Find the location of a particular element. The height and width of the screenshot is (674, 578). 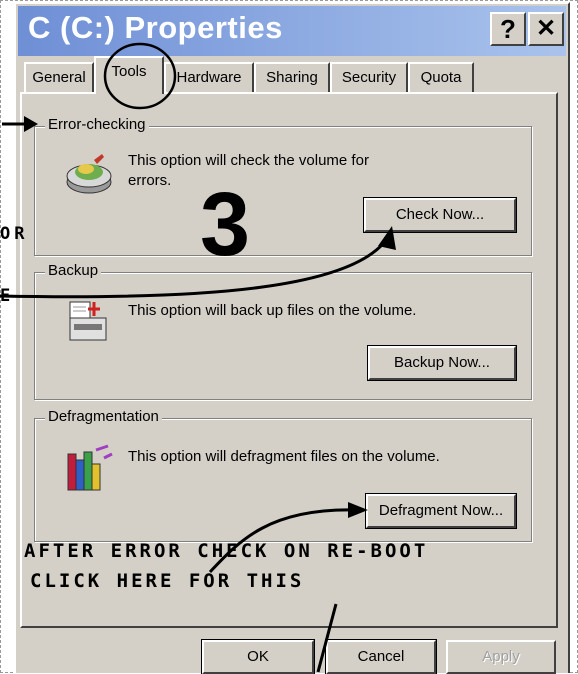

tab-quota: Quota is located at coordinates (441, 77).